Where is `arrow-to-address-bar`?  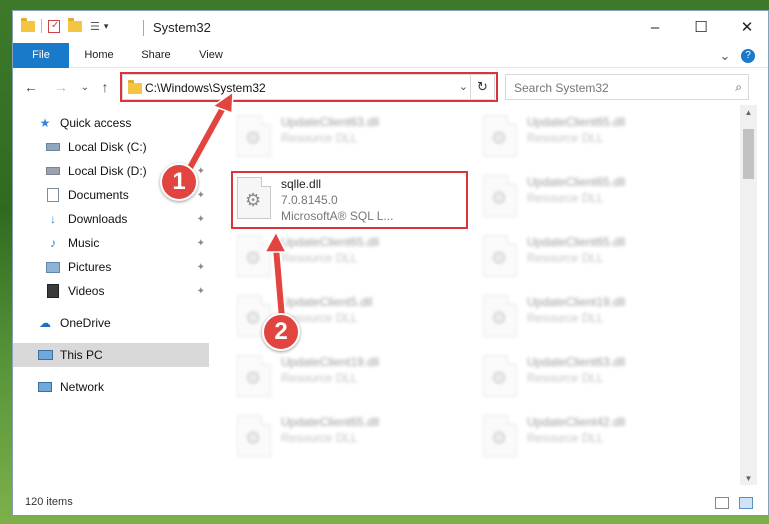
arrow-to-address-bar is located at coordinates (205, 140).